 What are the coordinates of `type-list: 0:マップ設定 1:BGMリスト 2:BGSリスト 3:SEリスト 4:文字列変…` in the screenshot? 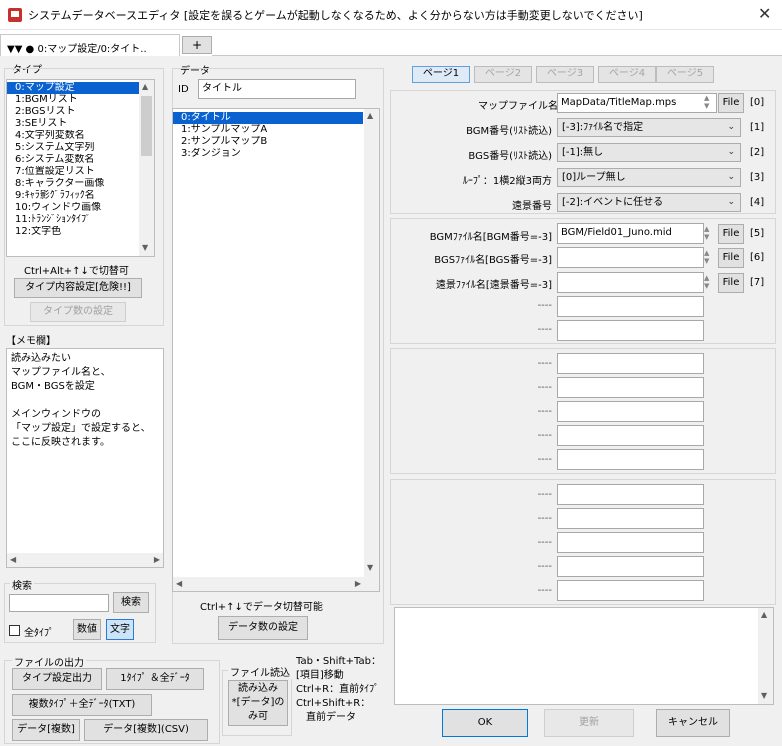 It's located at (80, 168).